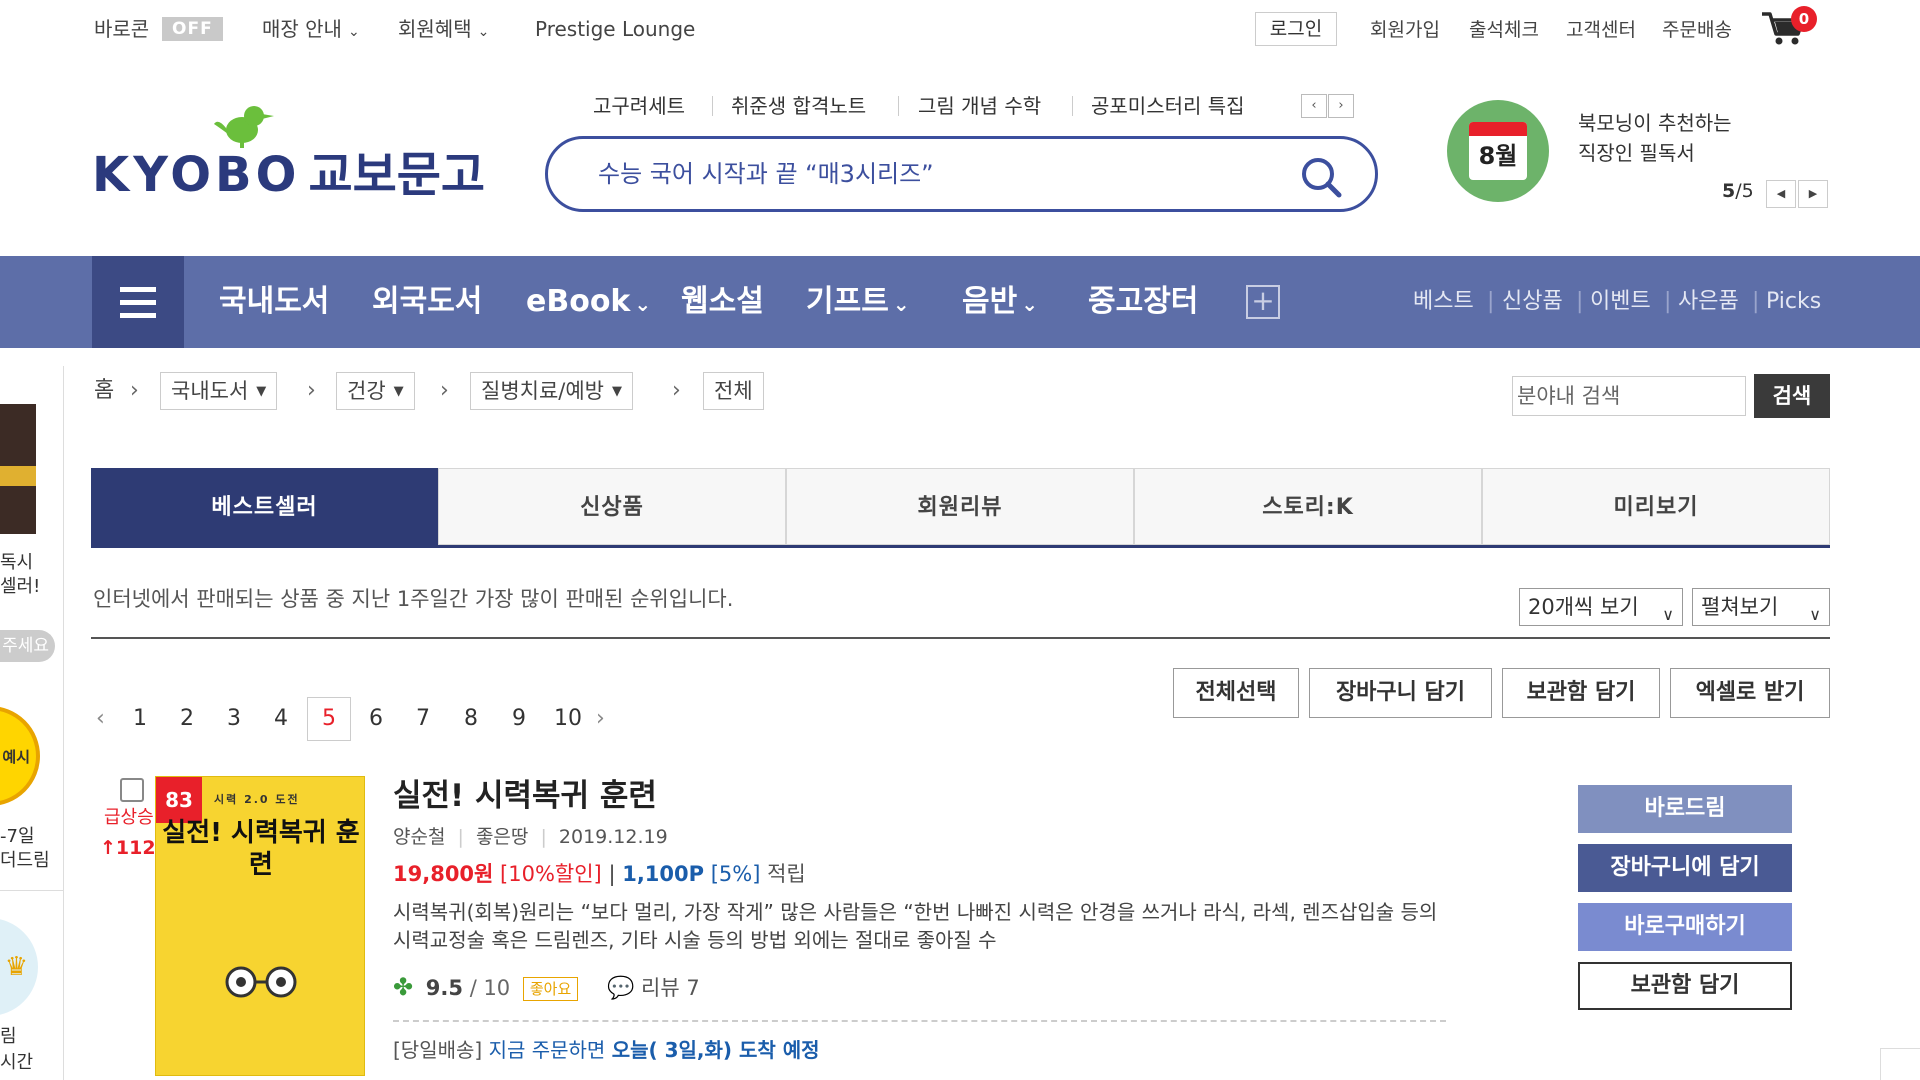  Describe the element at coordinates (858, 302) in the screenshot. I see `nav-gift: 기프트 ⌄` at that location.